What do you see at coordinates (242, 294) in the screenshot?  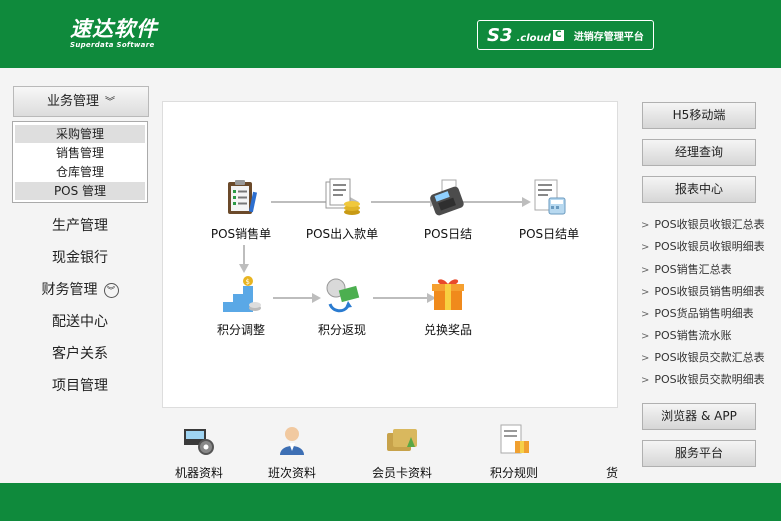 I see `coin-stairs-icon: $` at bounding box center [242, 294].